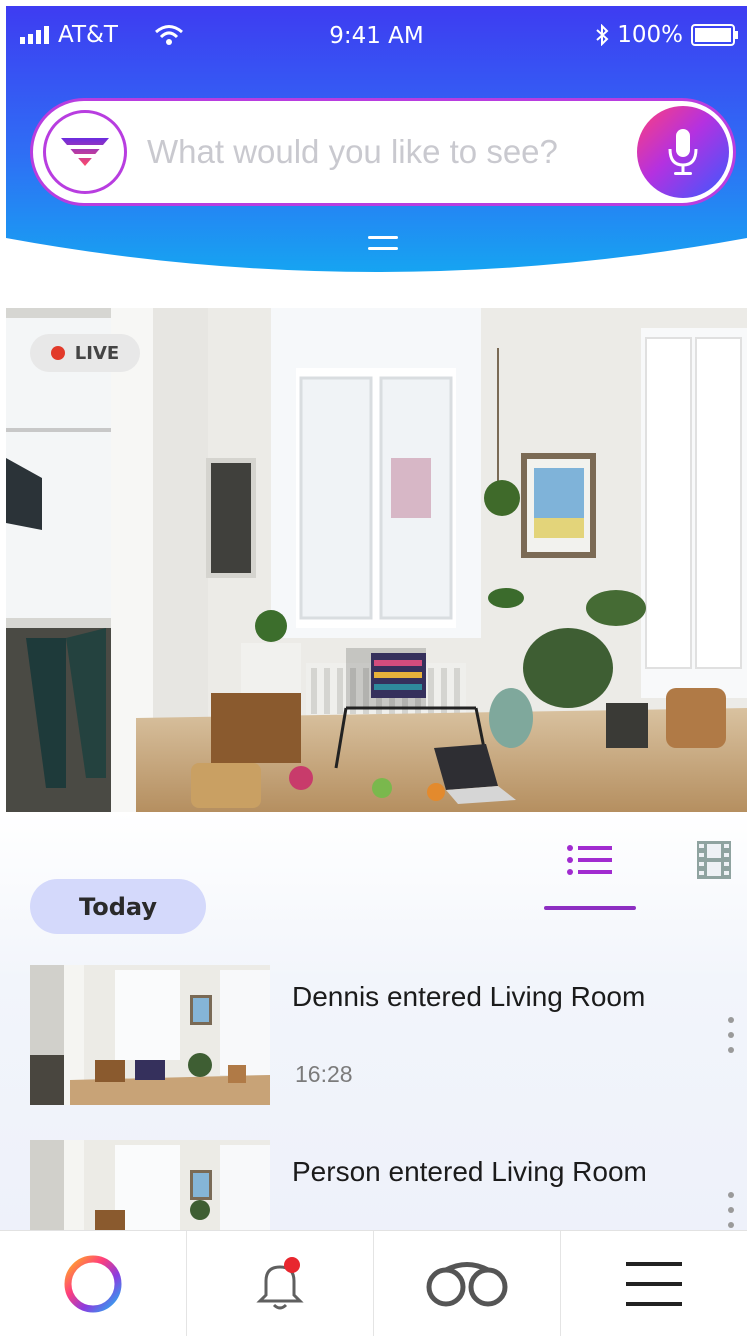 The height and width of the screenshot is (1336, 747). I want to click on film-view-tab, so click(714, 860).